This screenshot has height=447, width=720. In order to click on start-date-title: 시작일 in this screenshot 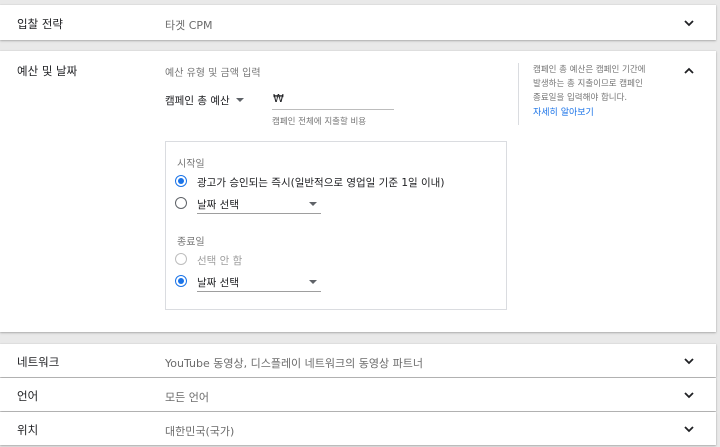, I will do `click(191, 164)`.